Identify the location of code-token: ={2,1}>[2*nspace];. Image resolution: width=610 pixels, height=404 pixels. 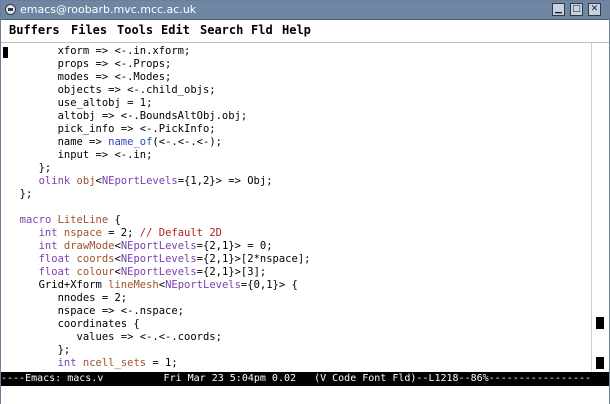
(253, 259).